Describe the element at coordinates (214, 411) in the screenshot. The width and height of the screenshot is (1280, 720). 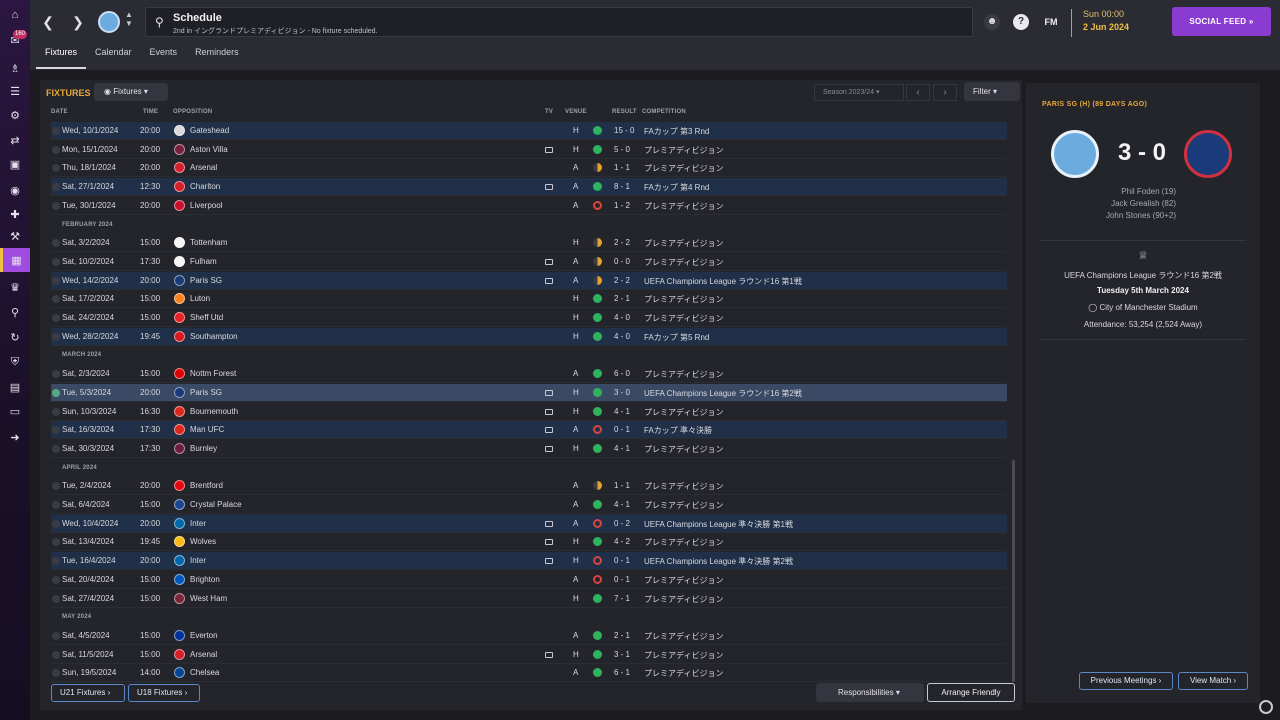
I see `fixture-opposition: Bournemouth` at that location.